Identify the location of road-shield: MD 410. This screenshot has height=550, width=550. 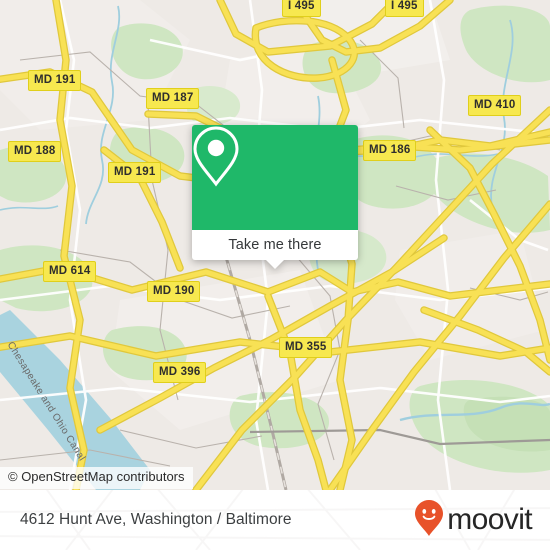
(495, 105).